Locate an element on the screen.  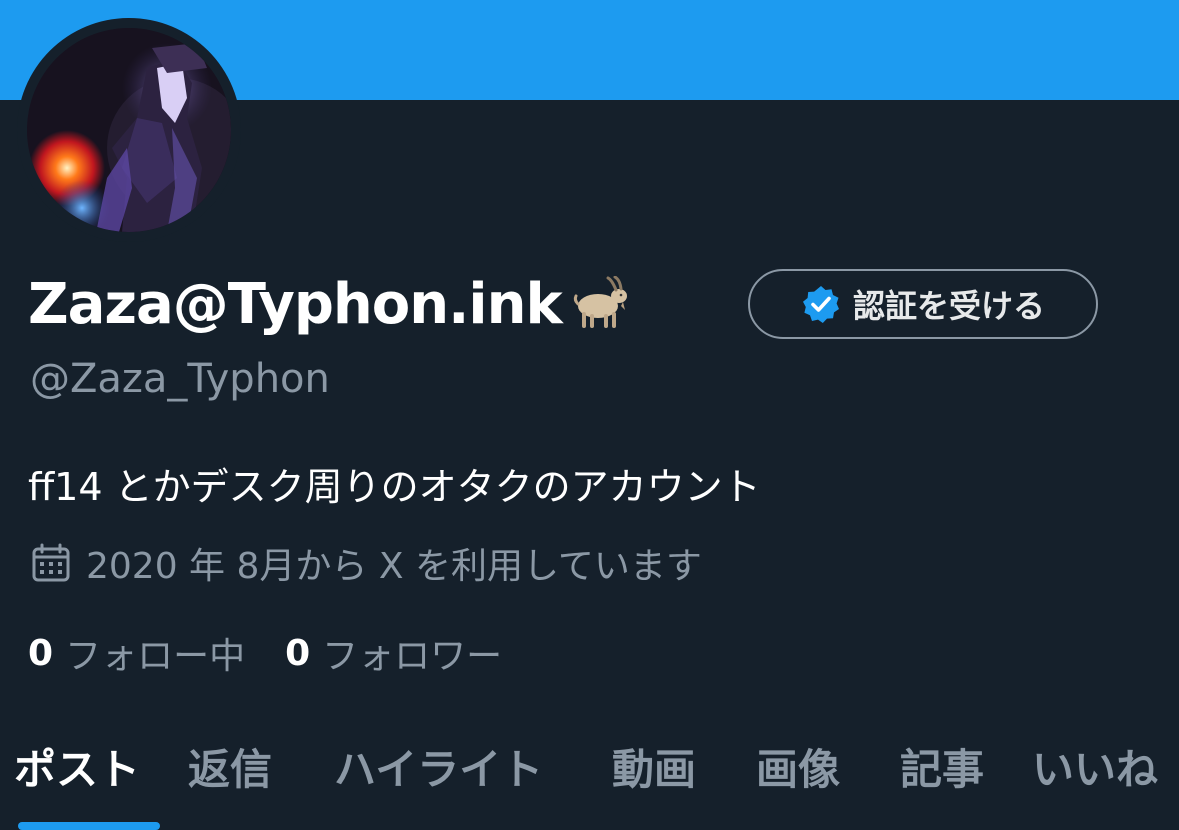
followers-link: 0 フォロワー is located at coordinates (393, 653).